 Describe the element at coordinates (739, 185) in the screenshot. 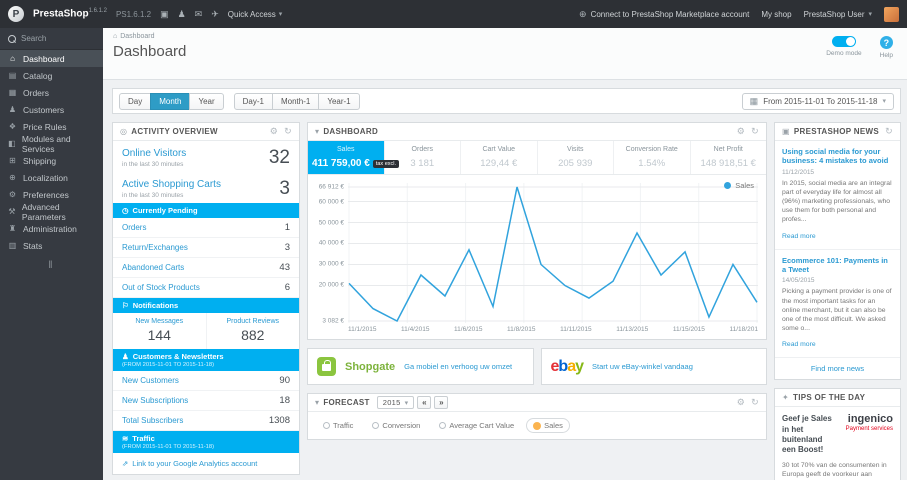

I see `chart-legend: Sales` at that location.